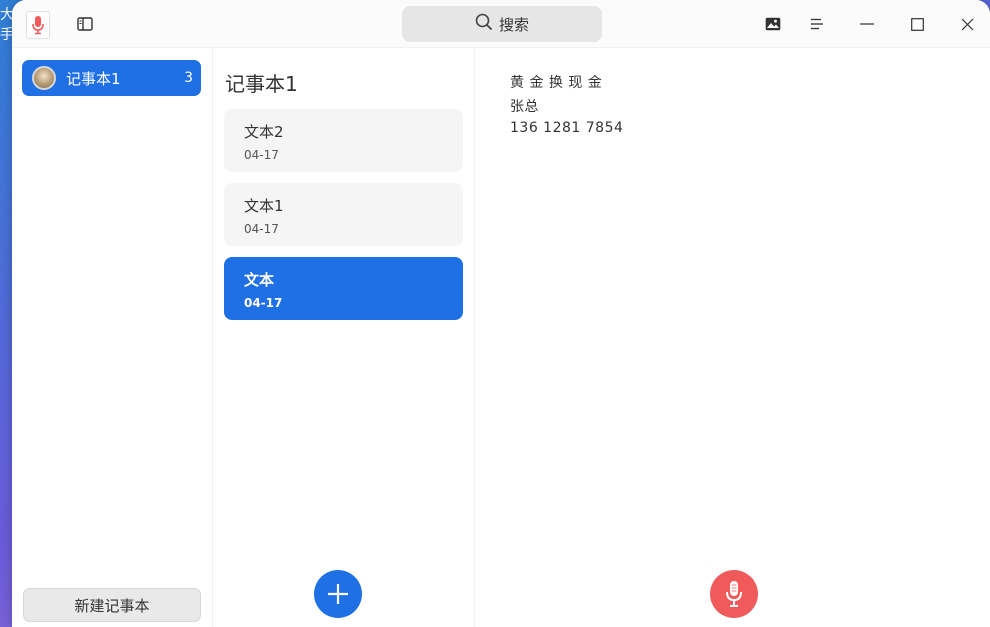  I want to click on app-recorder-icon, so click(38, 25).